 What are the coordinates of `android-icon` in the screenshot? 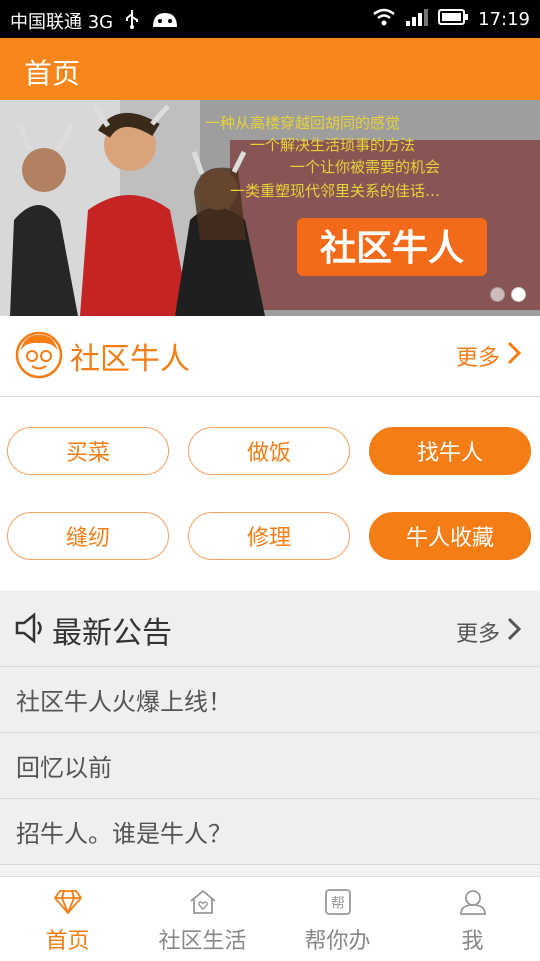 It's located at (165, 21).